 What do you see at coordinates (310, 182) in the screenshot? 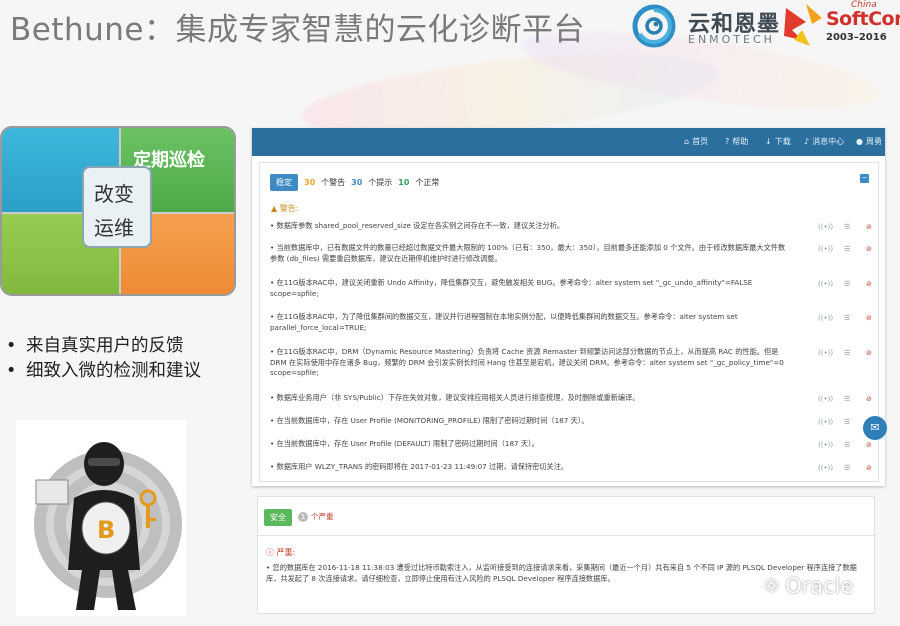
I see `warn-count: 30` at bounding box center [310, 182].